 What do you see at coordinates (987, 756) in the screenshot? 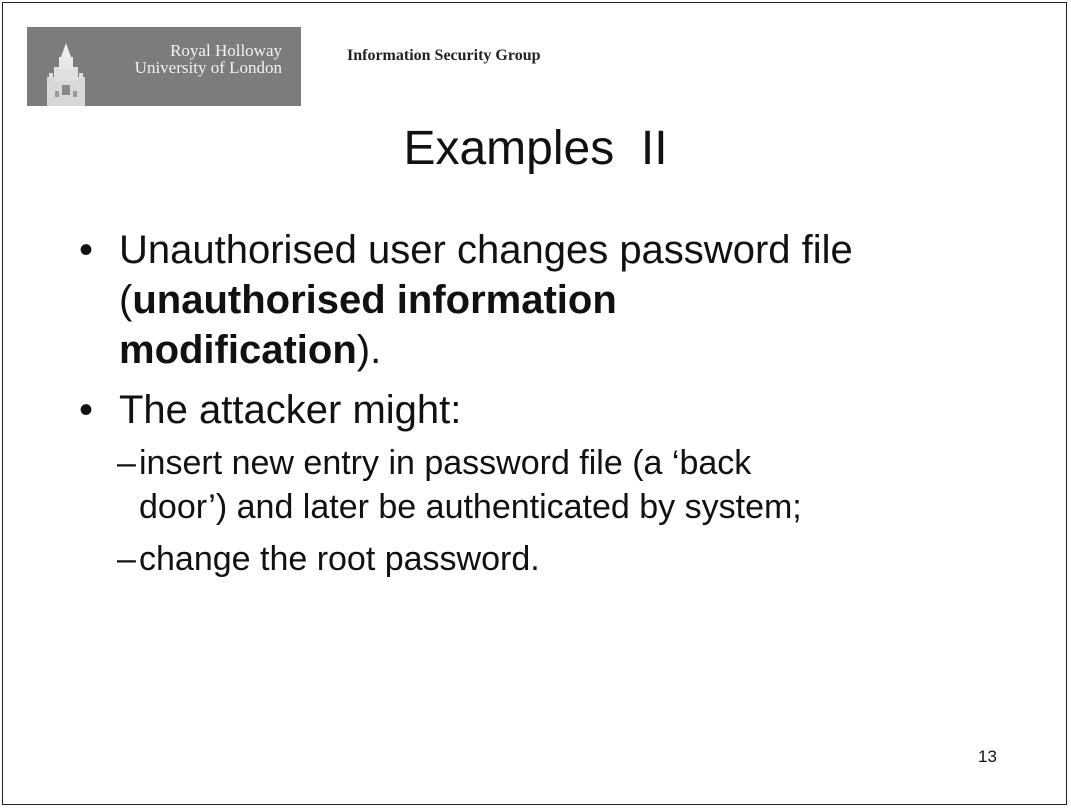
I see `page-number: 13` at bounding box center [987, 756].